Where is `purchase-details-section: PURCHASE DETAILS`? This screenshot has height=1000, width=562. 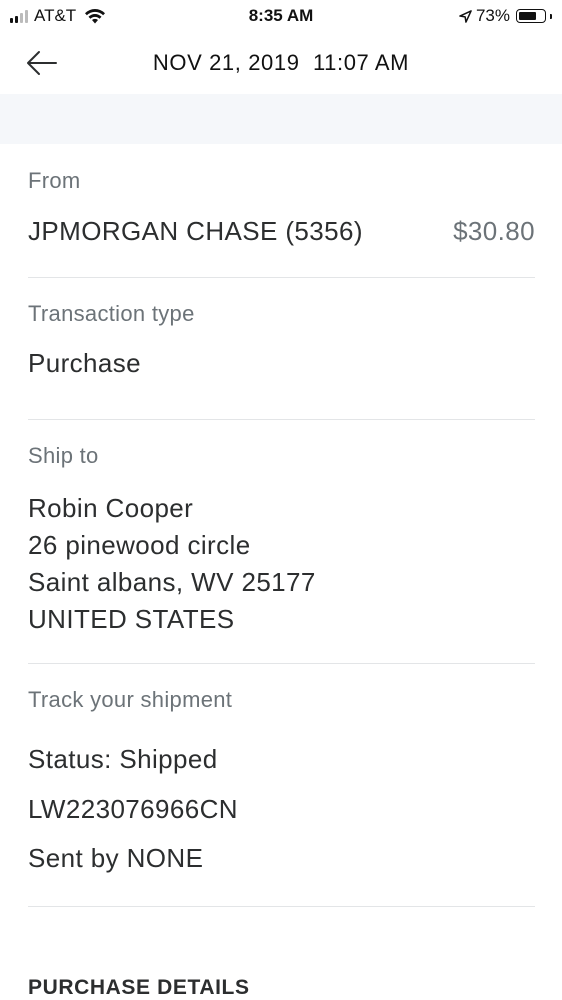
purchase-details-section: PURCHASE DETAILS is located at coordinates (281, 988).